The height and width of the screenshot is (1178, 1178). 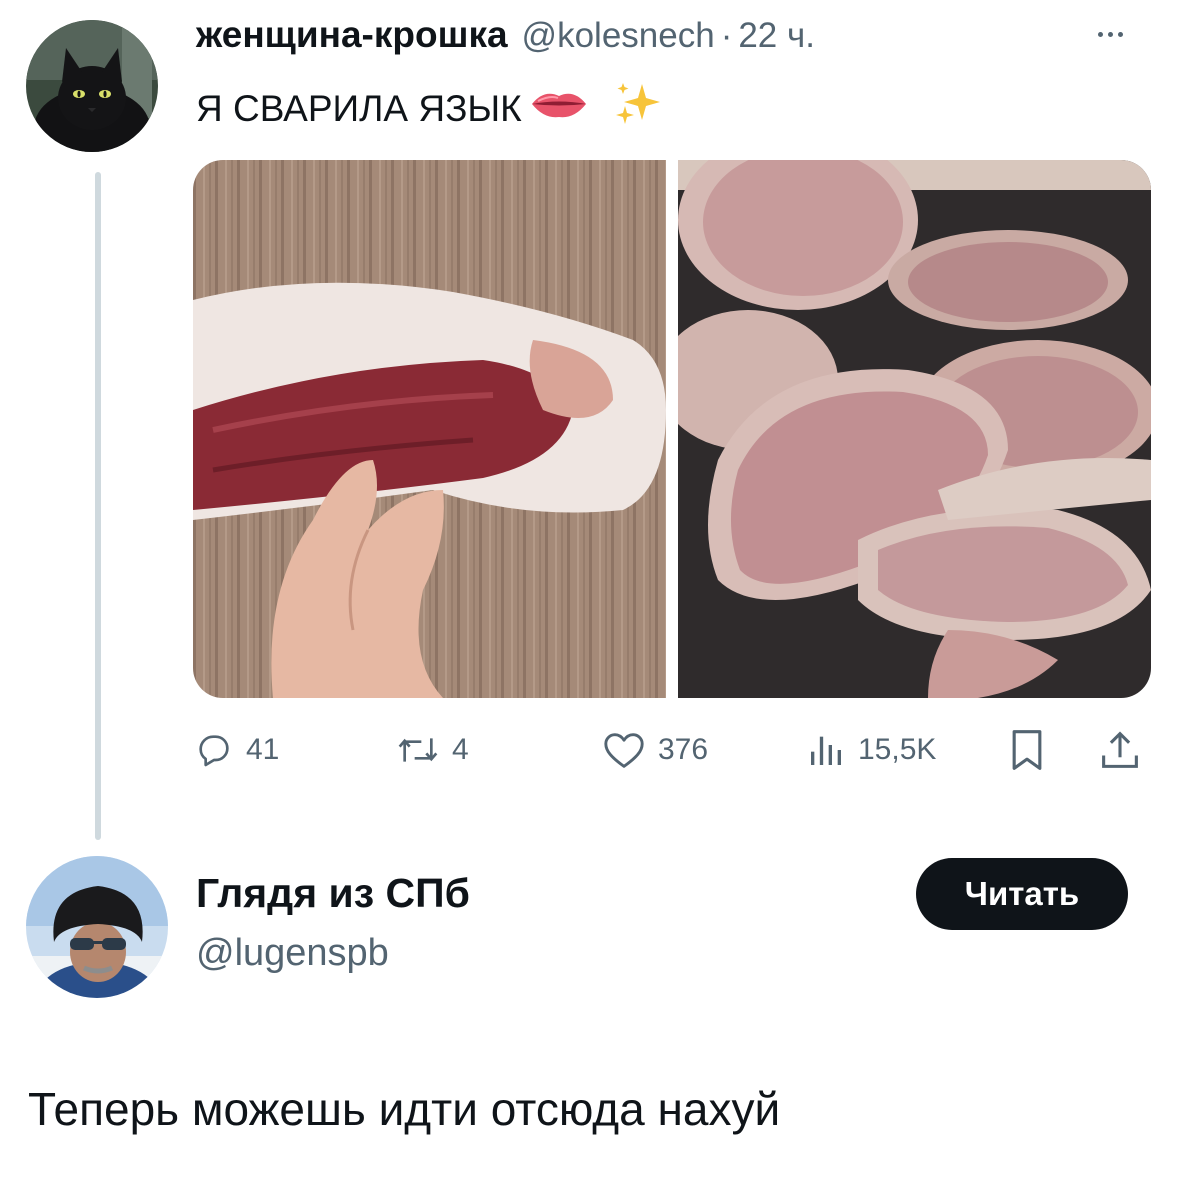 I want to click on tweet-text: Я СВАРИЛА ЯЗЫК, so click(x=429, y=108).